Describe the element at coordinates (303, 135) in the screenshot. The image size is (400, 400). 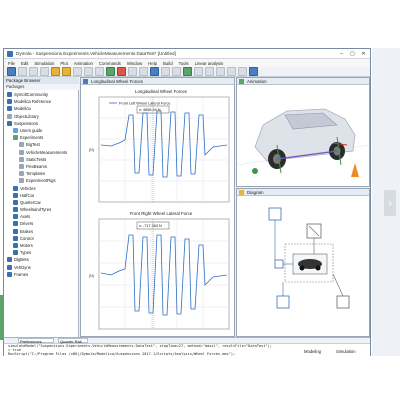
I see `animation-view` at that location.